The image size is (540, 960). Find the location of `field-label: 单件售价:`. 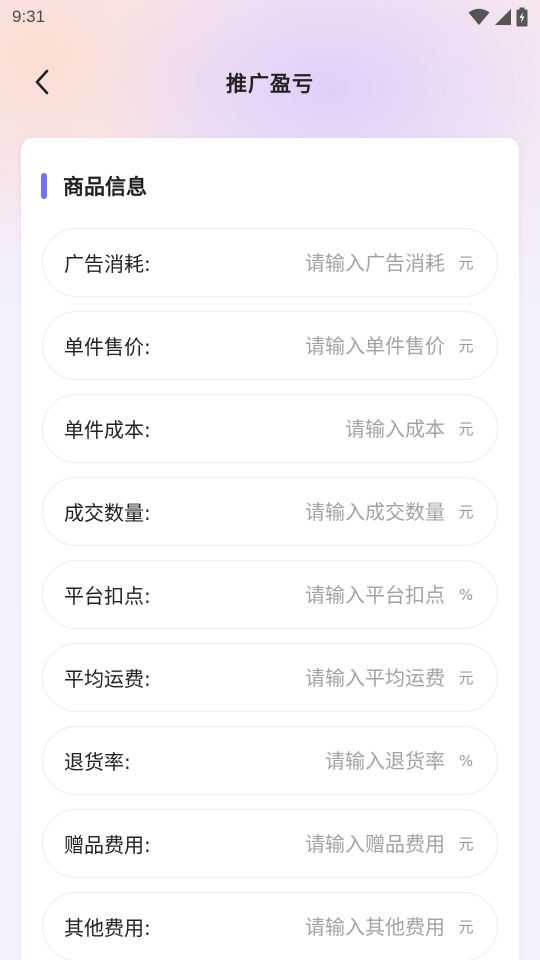

field-label: 单件售价: is located at coordinates (107, 347).